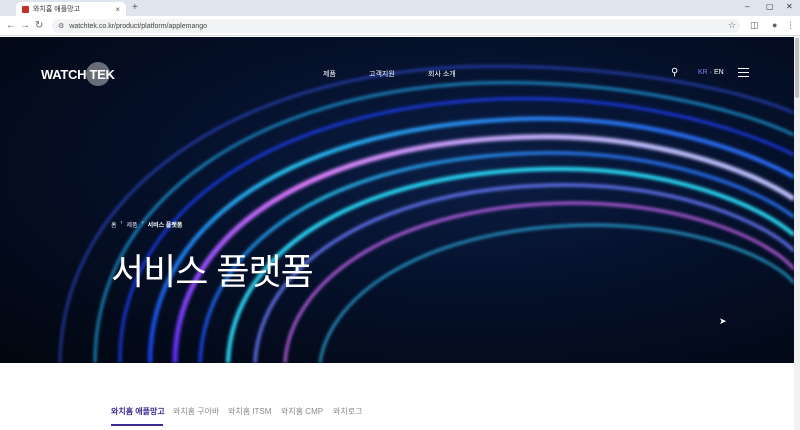  Describe the element at coordinates (774, 25) in the screenshot. I see `profile-icon: ●` at that location.